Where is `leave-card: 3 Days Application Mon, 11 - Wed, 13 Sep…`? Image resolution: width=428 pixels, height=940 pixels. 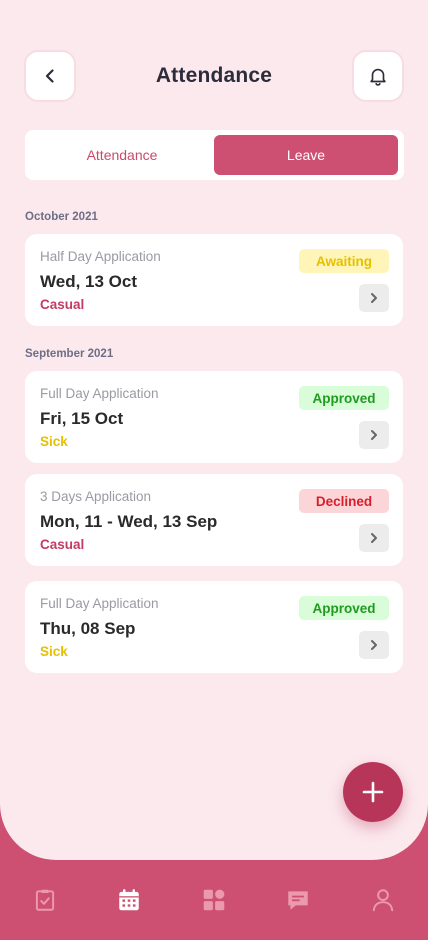 leave-card: 3 Days Application Mon, 11 - Wed, 13 Sep… is located at coordinates (214, 520).